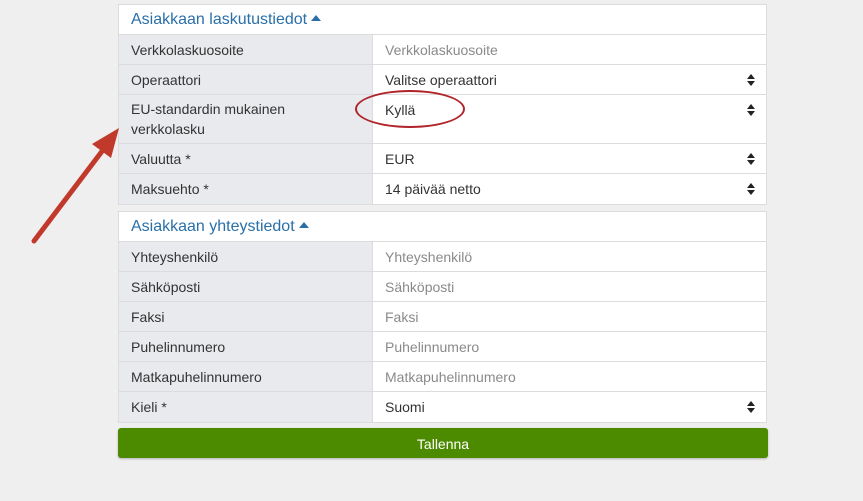  What do you see at coordinates (400, 110) in the screenshot?
I see `select-value: Kyllä` at bounding box center [400, 110].